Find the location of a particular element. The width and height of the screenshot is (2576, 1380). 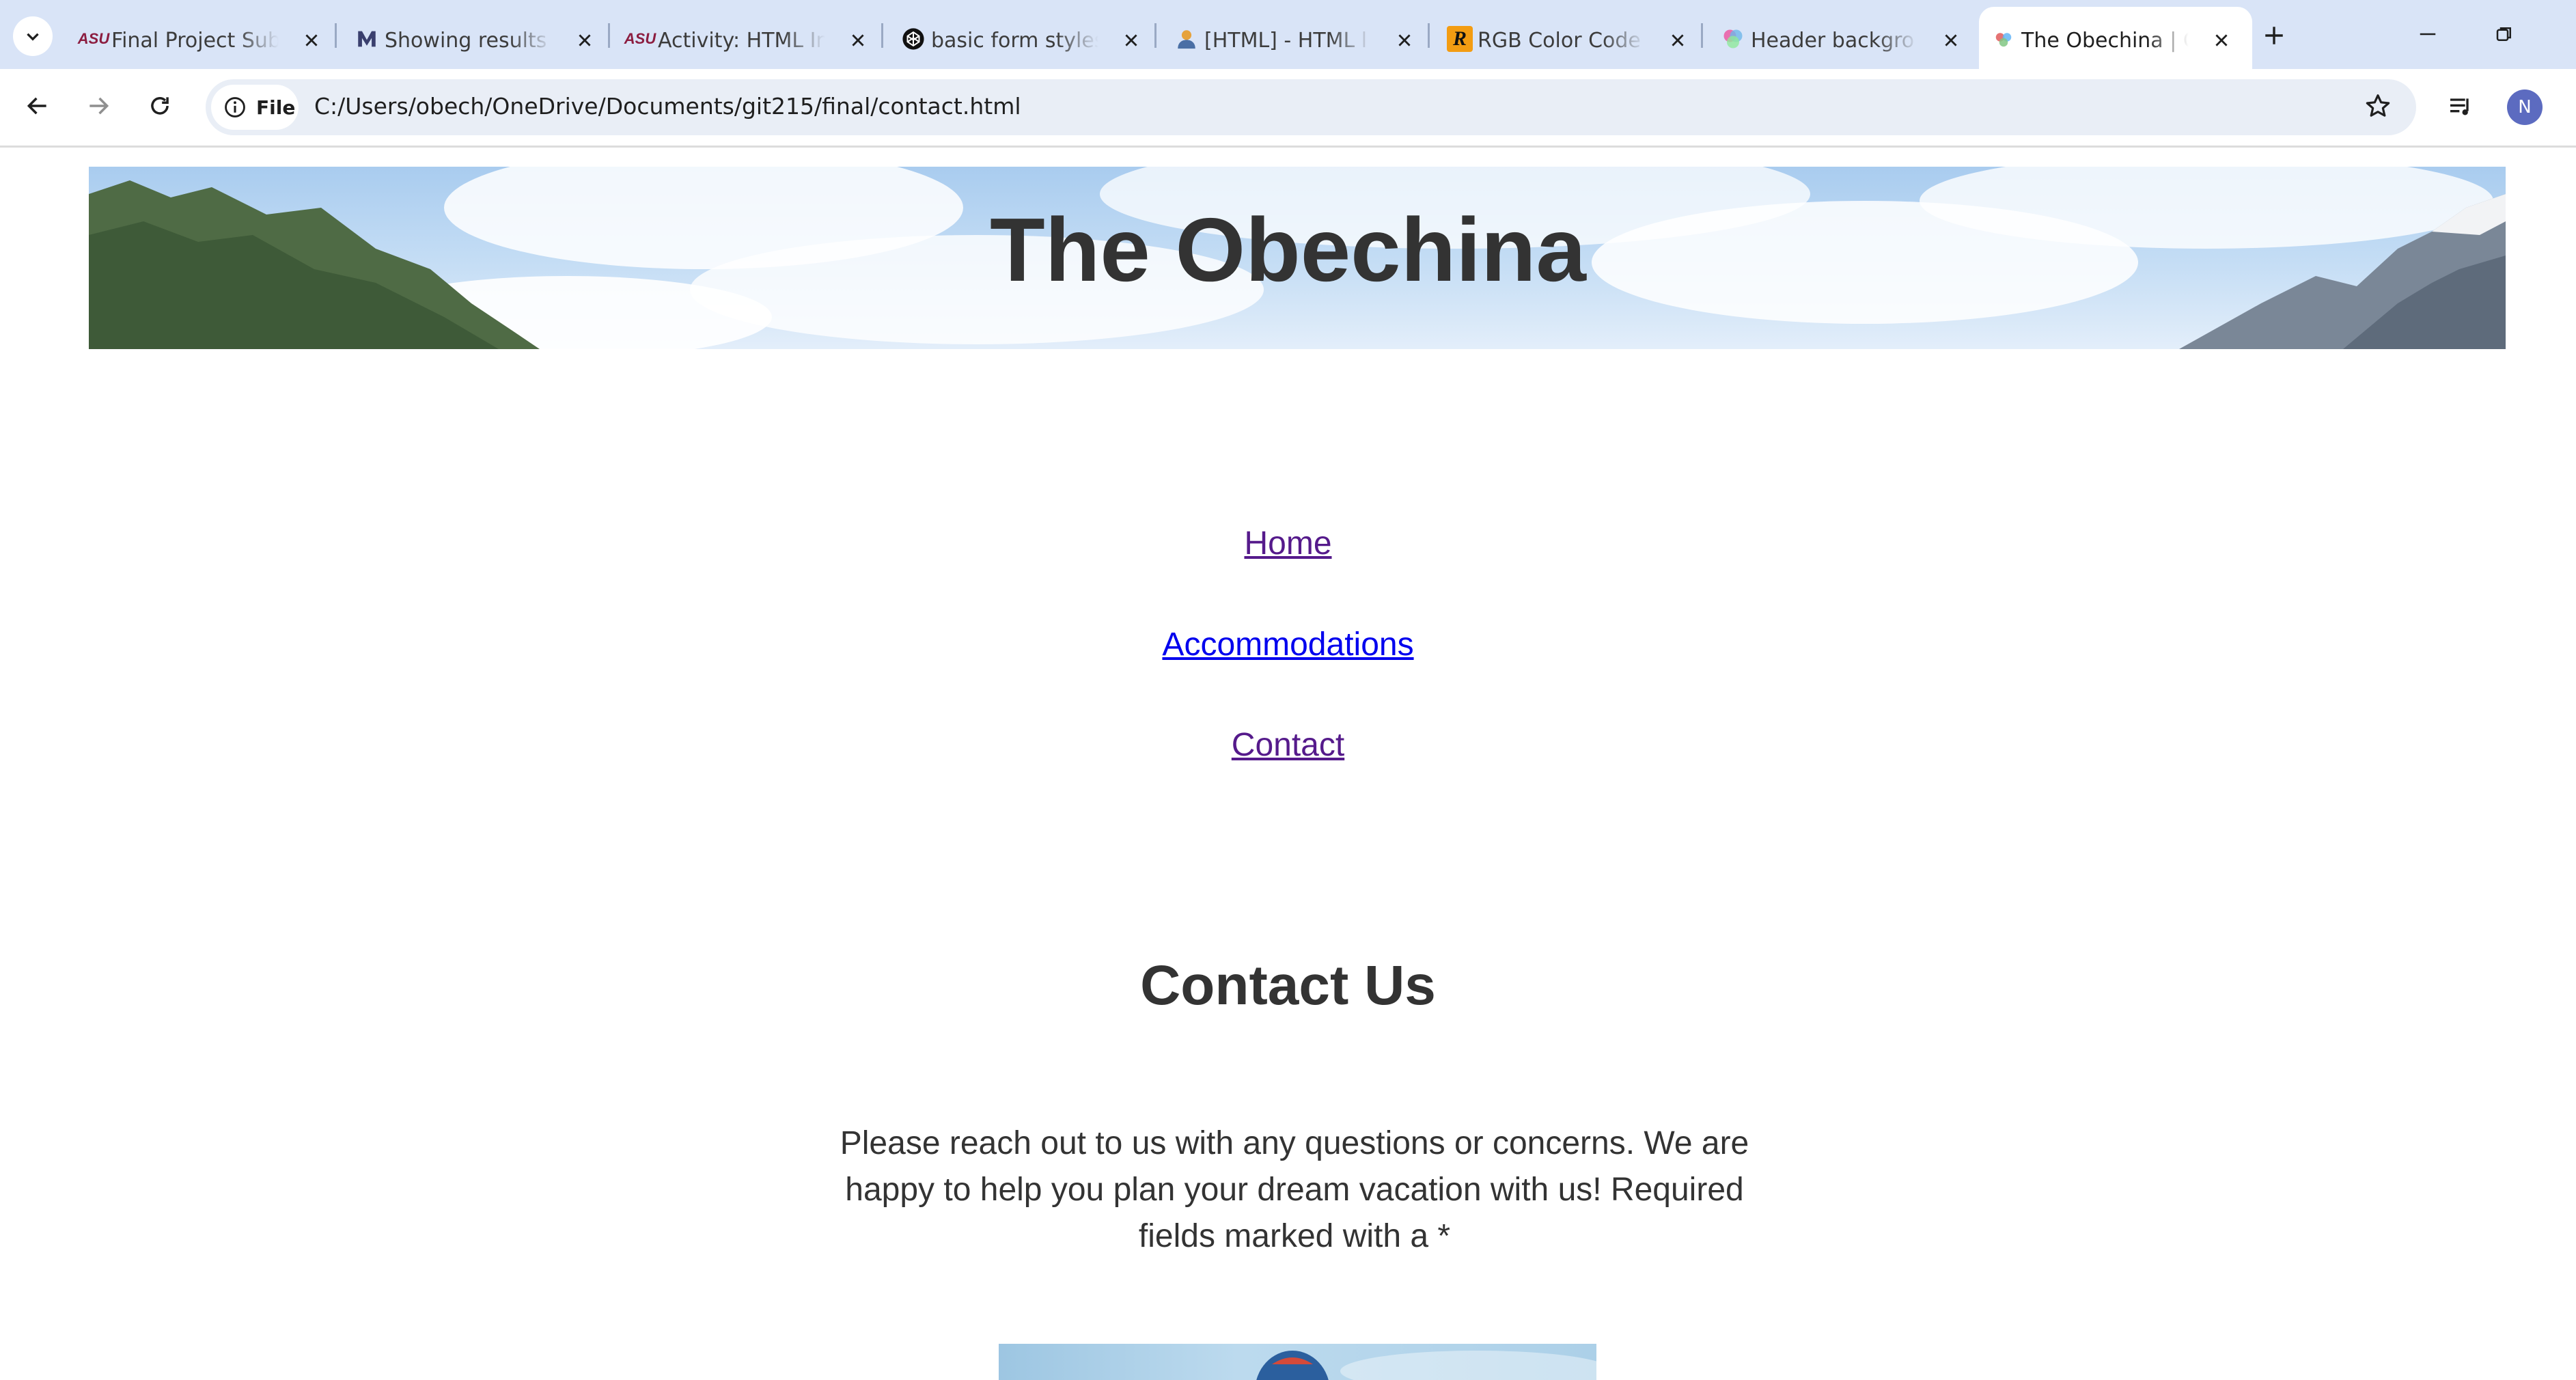

plus-icon is located at coordinates (2274, 36).